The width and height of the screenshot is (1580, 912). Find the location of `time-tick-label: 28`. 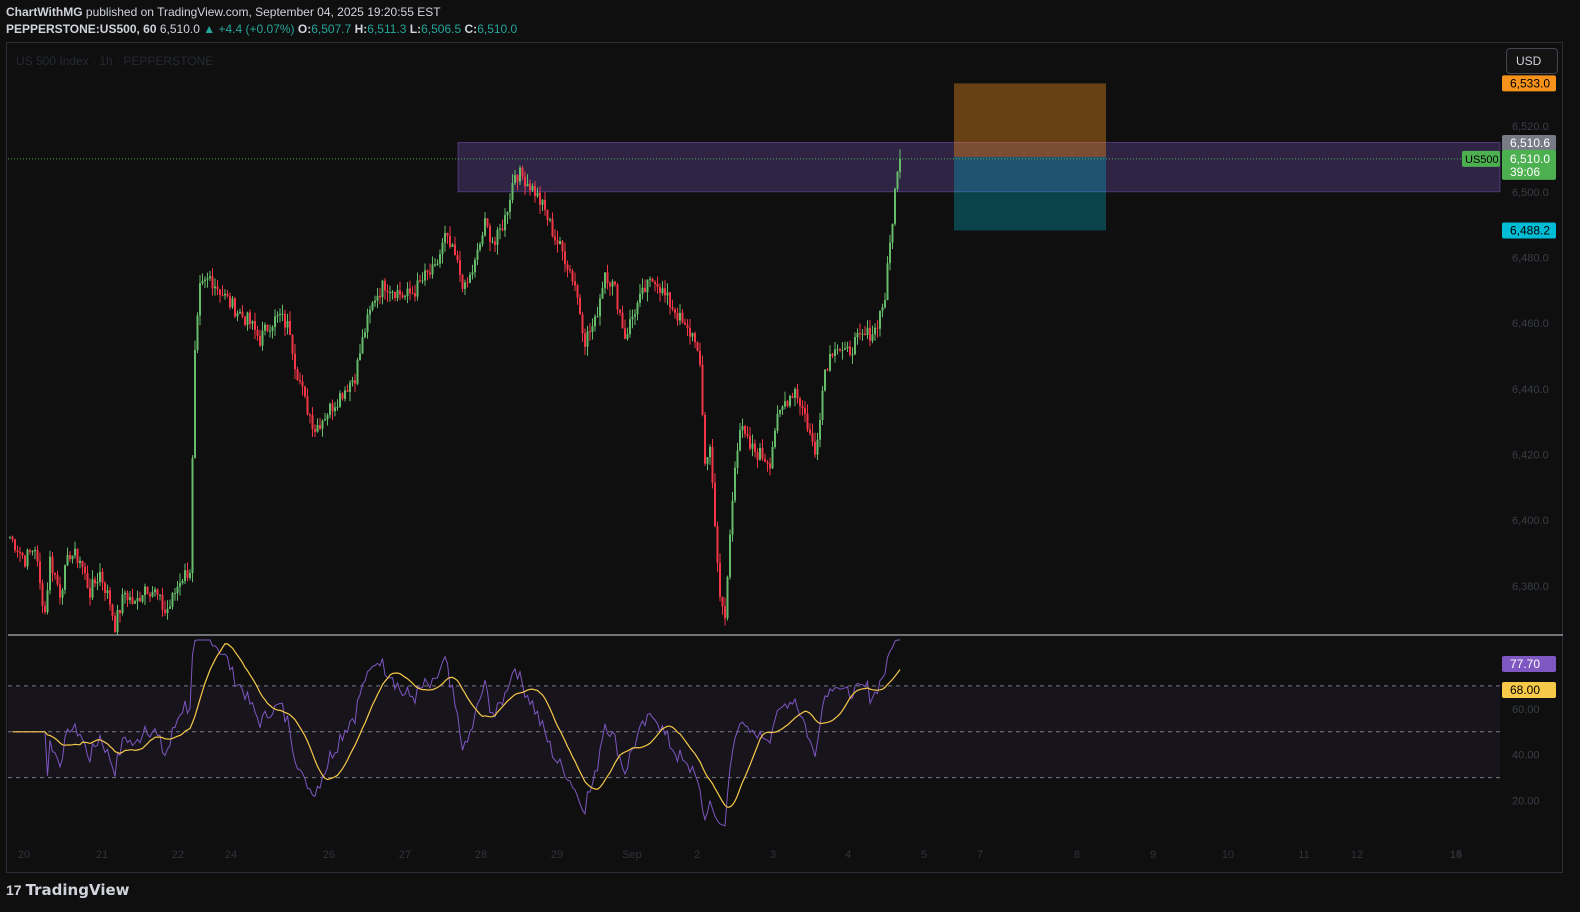

time-tick-label: 28 is located at coordinates (481, 855).